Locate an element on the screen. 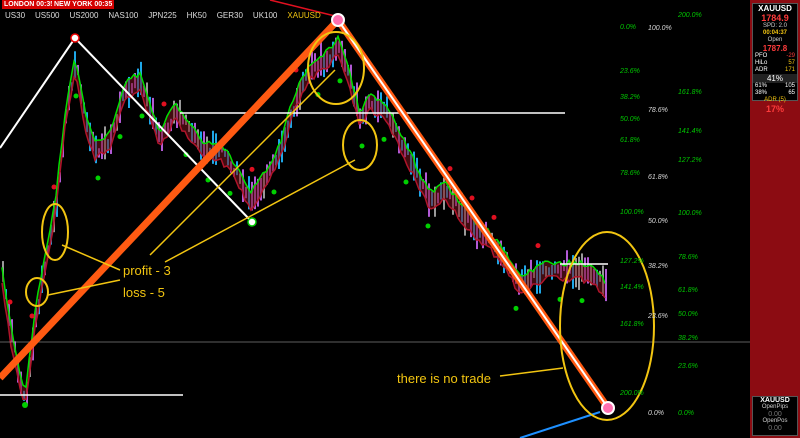  open-label: Open is located at coordinates (775, 40).